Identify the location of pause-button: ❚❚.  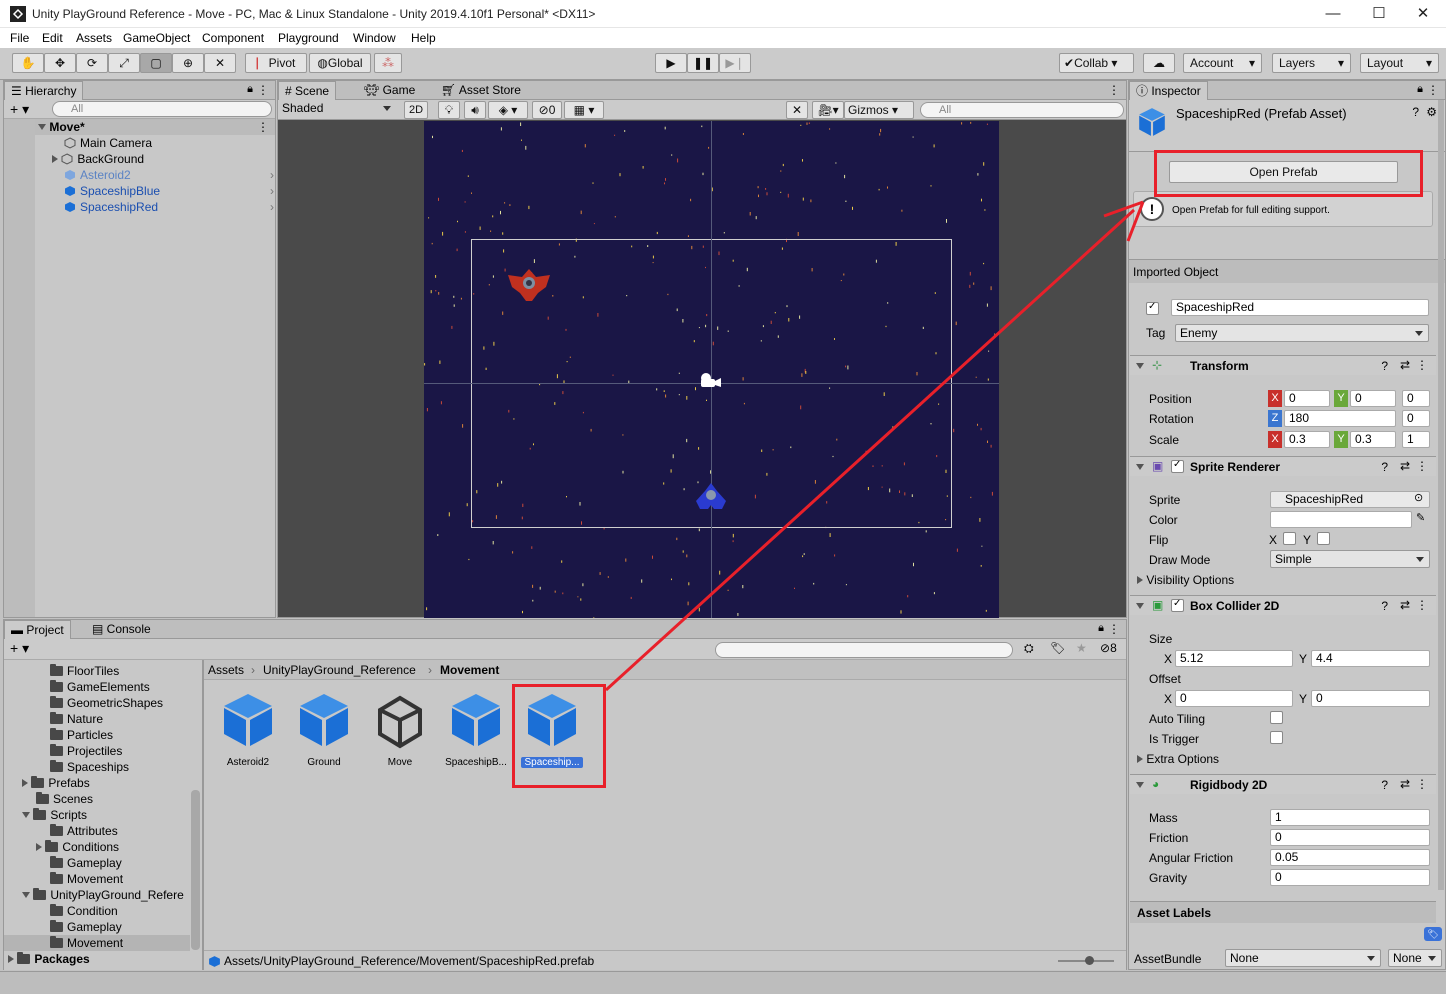
(703, 63).